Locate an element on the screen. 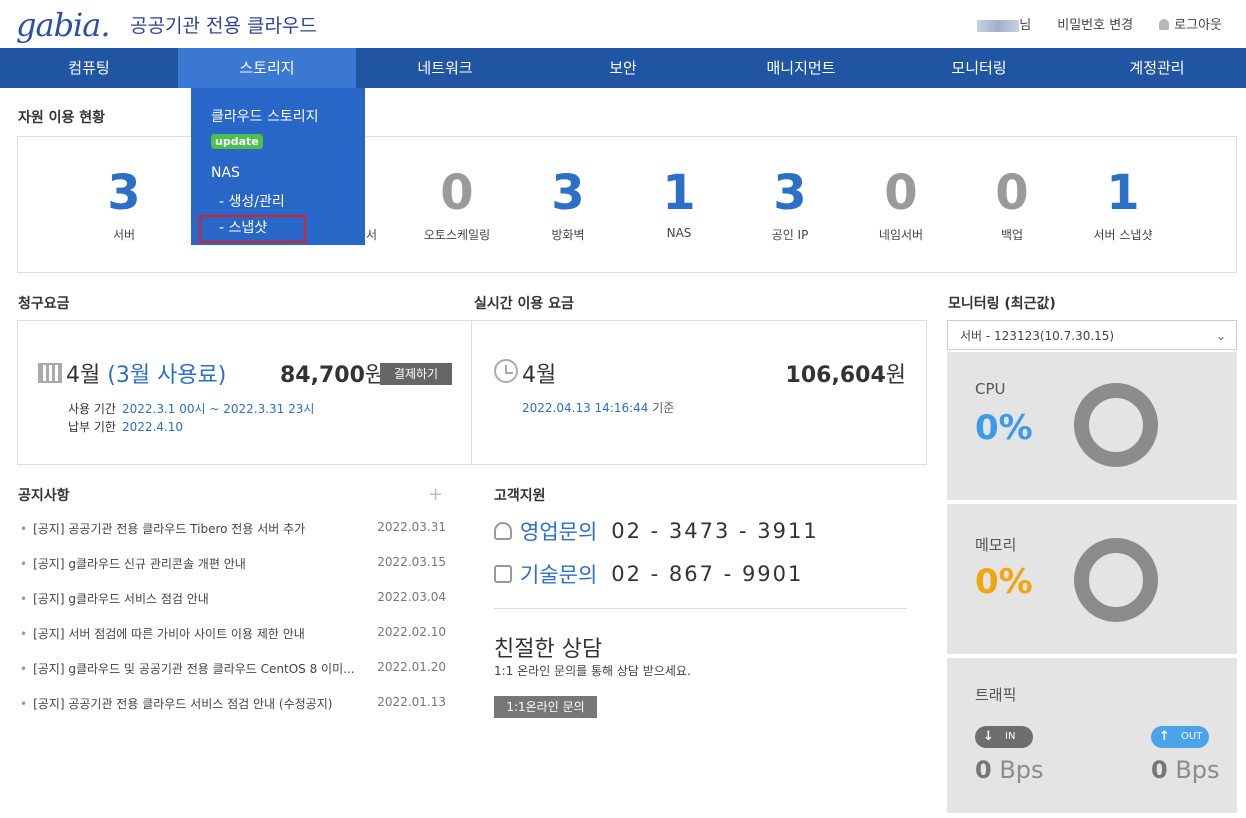 The height and width of the screenshot is (818, 1246). traffic-card: 트래픽 ↓ IN ↑ OUT 0 Bps 0 Bps is located at coordinates (1092, 735).